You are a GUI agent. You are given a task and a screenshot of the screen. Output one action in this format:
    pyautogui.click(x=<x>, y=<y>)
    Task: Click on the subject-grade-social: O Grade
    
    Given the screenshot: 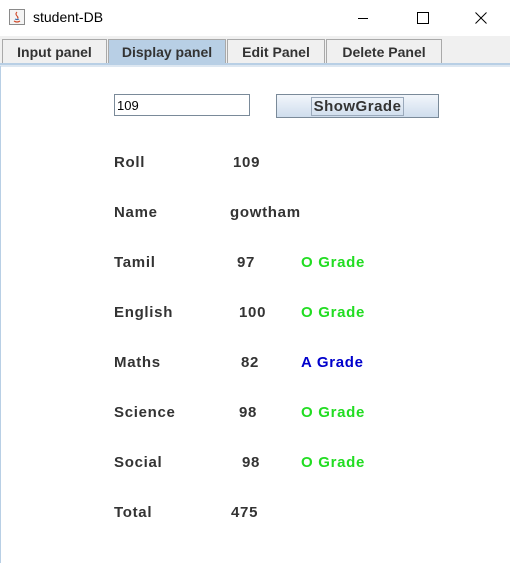 What is the action you would take?
    pyautogui.click(x=333, y=462)
    